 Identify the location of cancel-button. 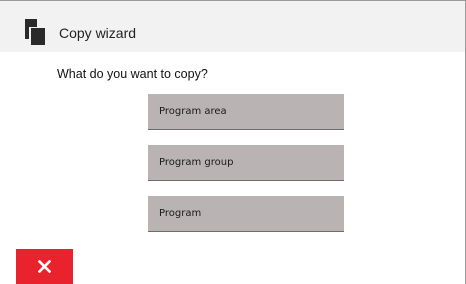
(44, 266).